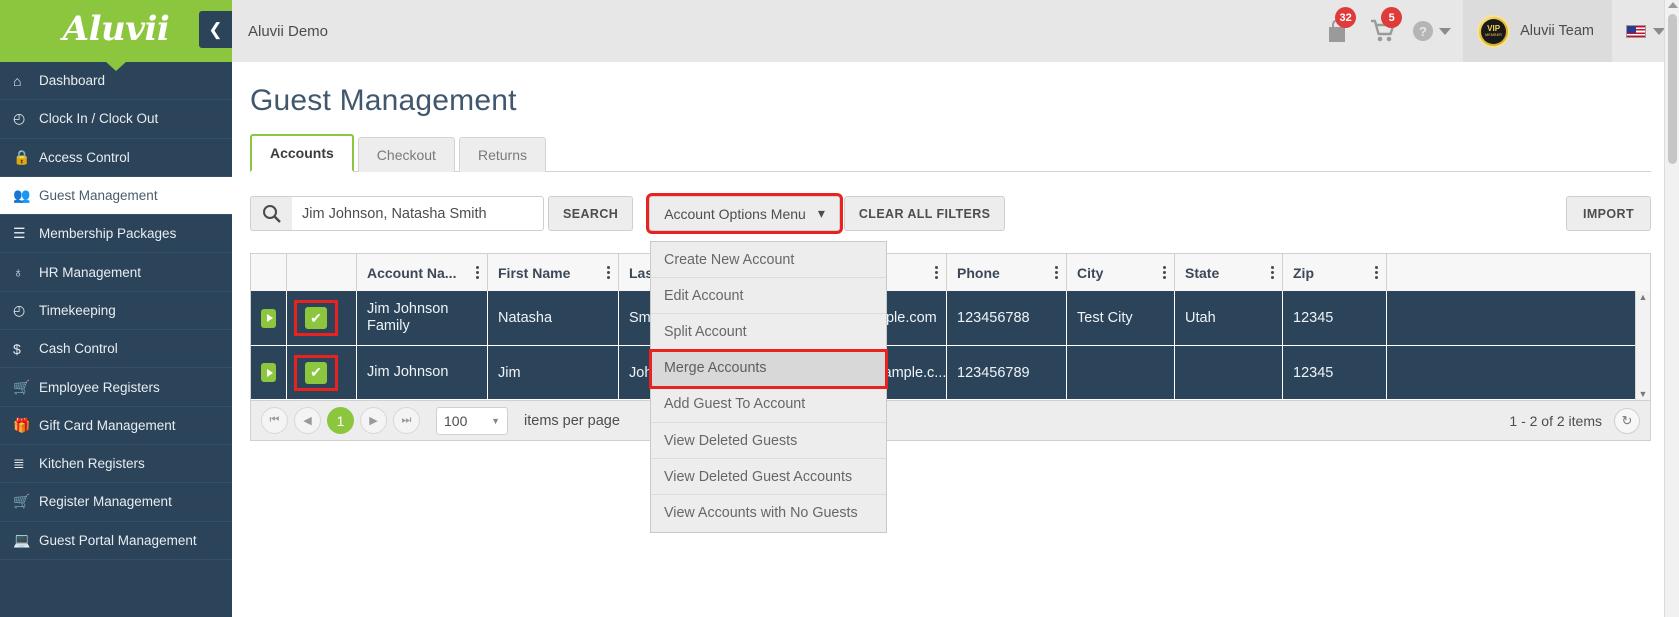  Describe the element at coordinates (1673, 5) in the screenshot. I see `scroll-up-icon` at that location.